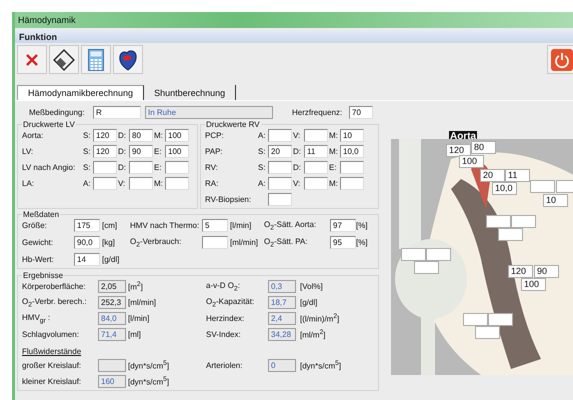  Describe the element at coordinates (282, 318) in the screenshot. I see `text-field: 2,4` at that location.